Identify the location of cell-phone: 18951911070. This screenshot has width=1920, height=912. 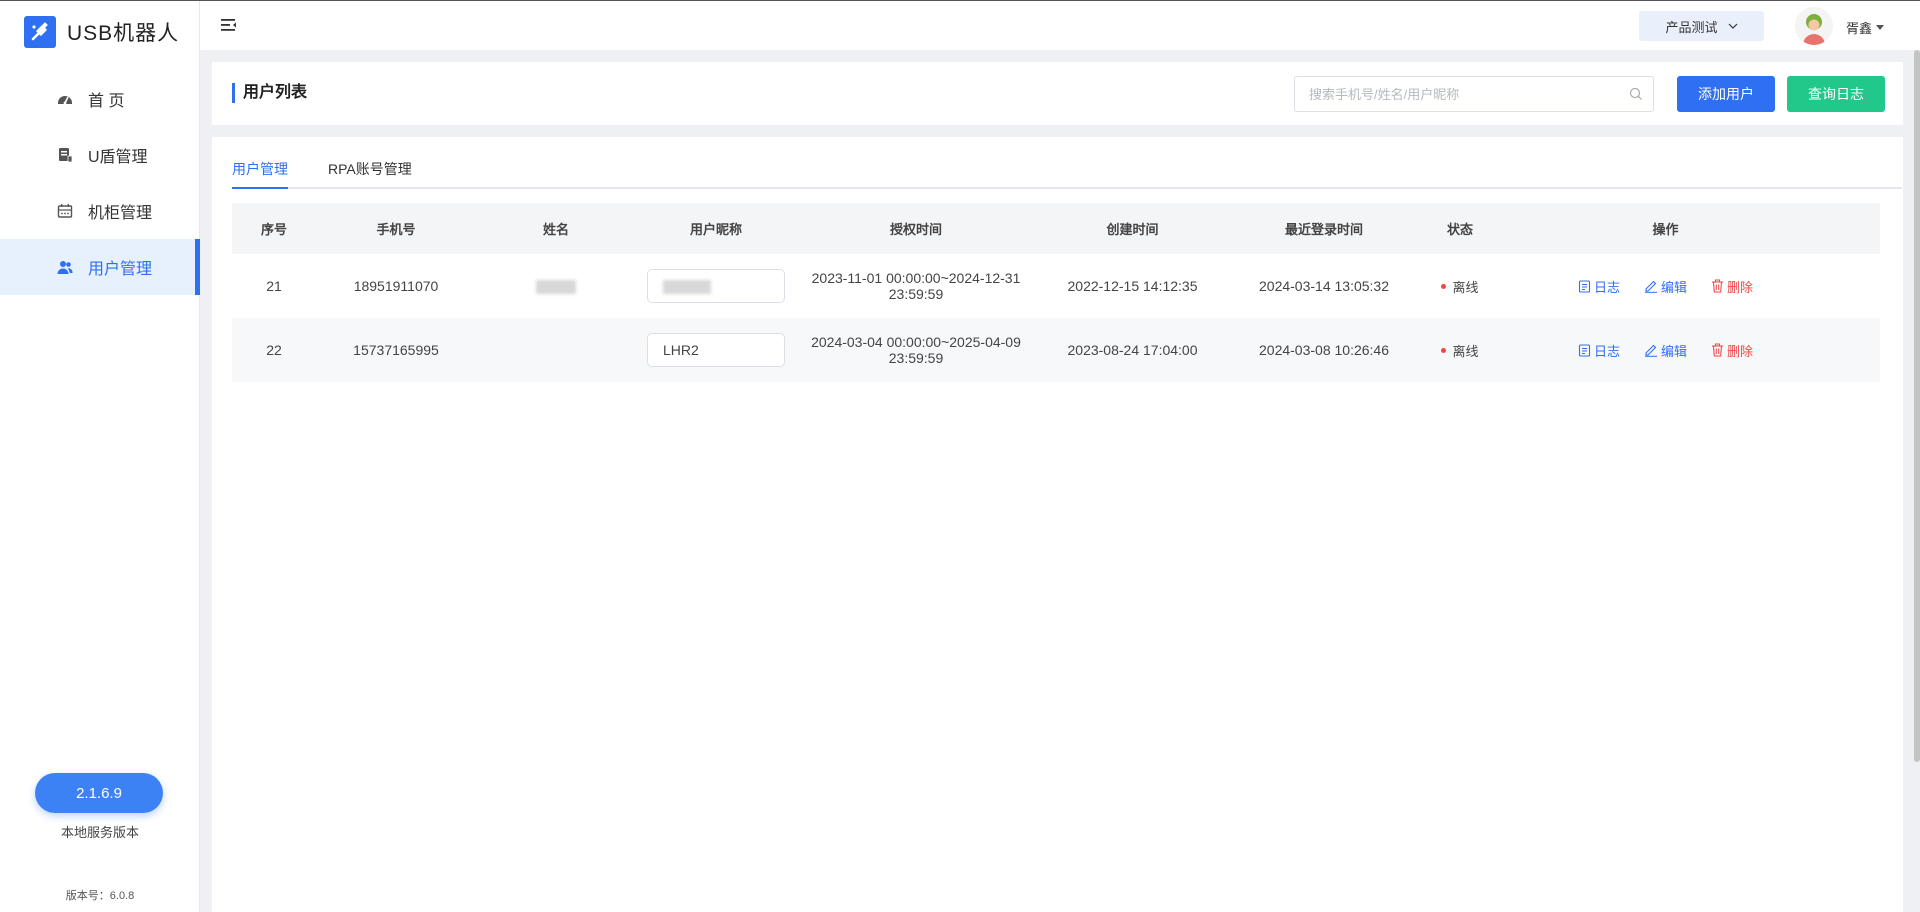
(396, 286).